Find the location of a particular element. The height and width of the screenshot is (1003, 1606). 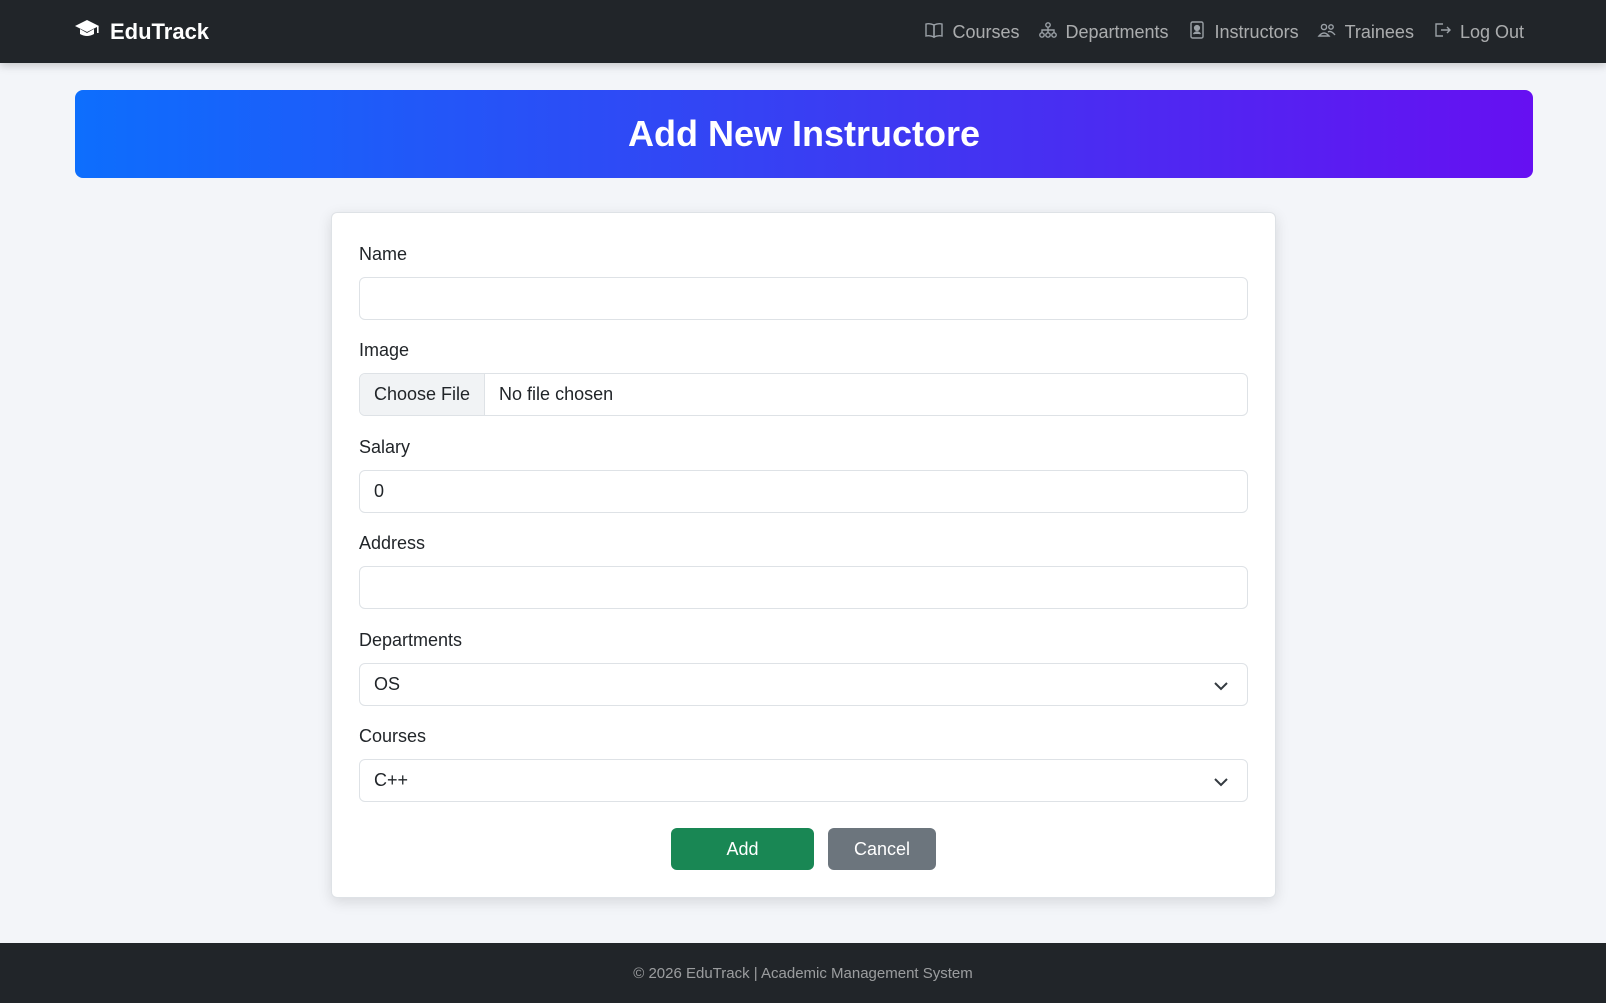

salary-input: 0 is located at coordinates (803, 491).